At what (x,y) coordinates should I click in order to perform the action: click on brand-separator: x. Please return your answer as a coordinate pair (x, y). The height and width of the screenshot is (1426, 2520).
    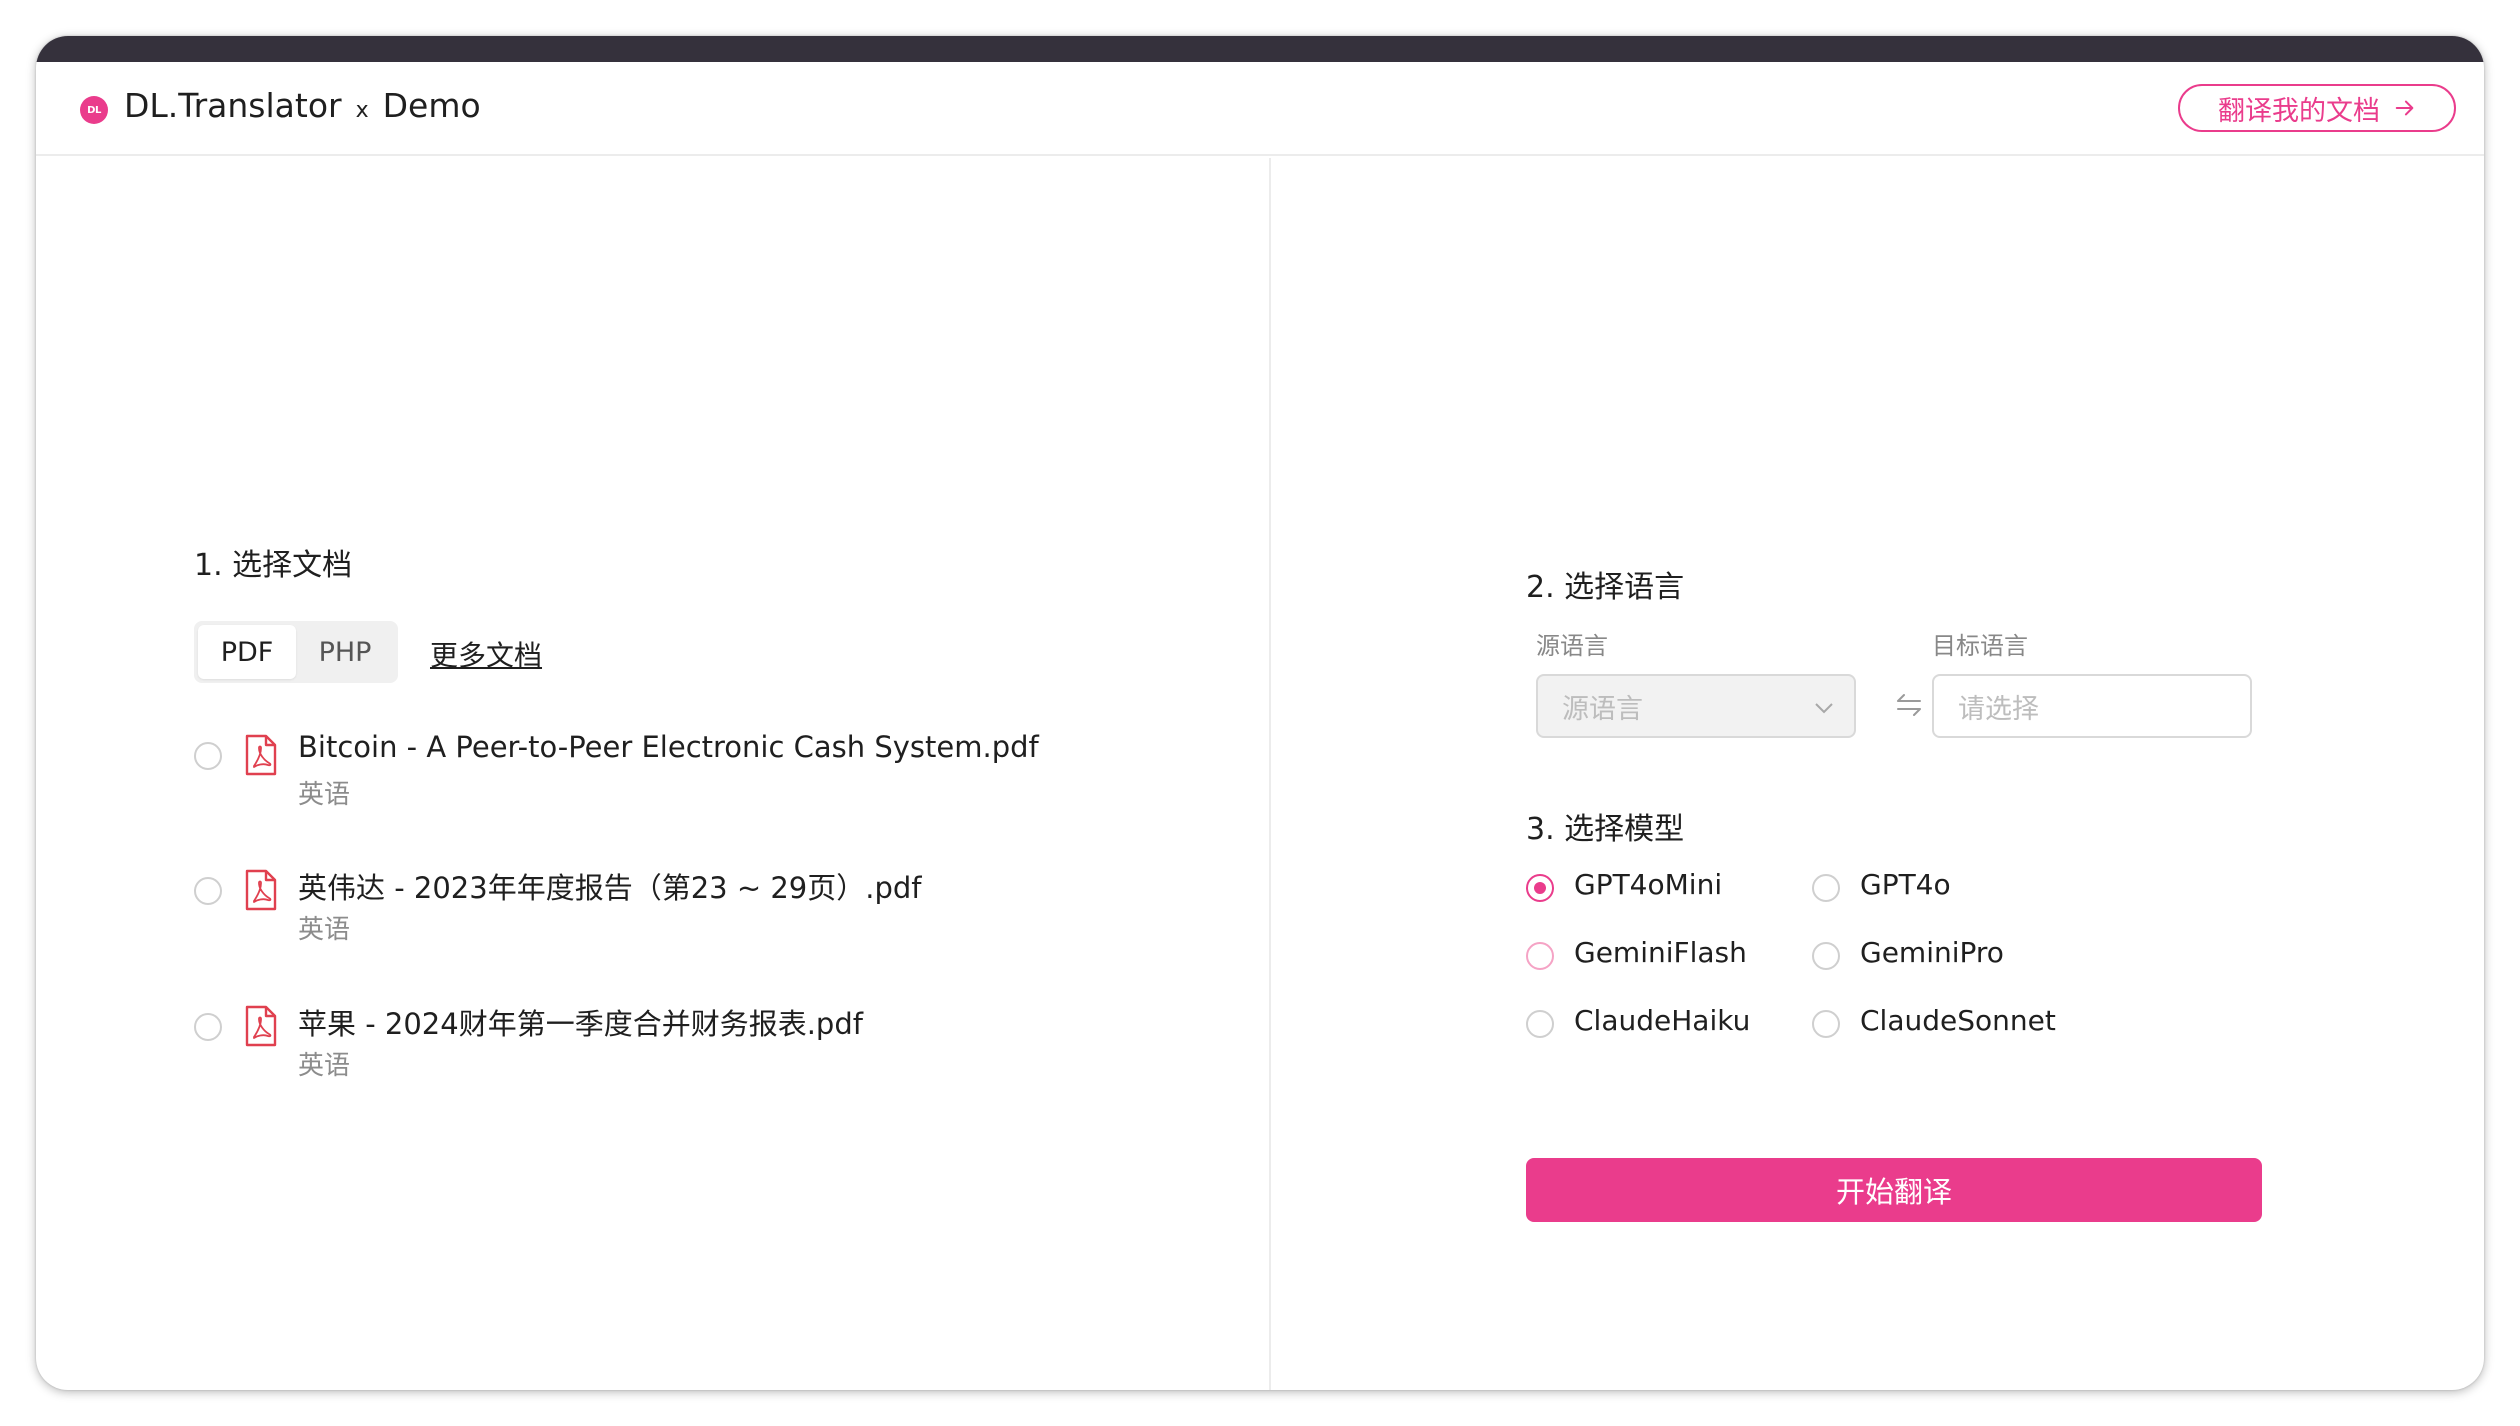
    Looking at the image, I should click on (362, 110).